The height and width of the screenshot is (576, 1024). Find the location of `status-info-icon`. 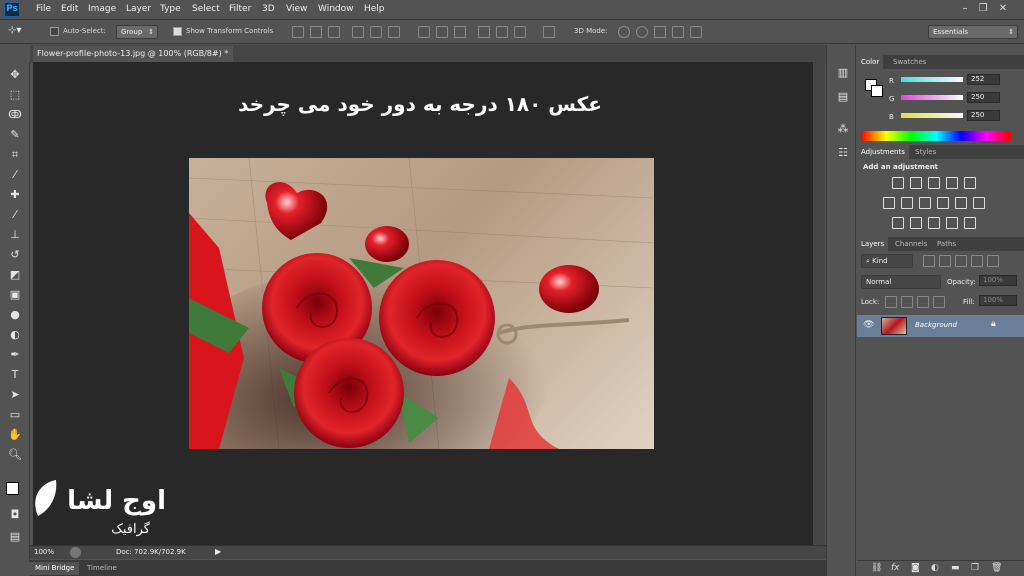

status-info-icon is located at coordinates (75, 552).